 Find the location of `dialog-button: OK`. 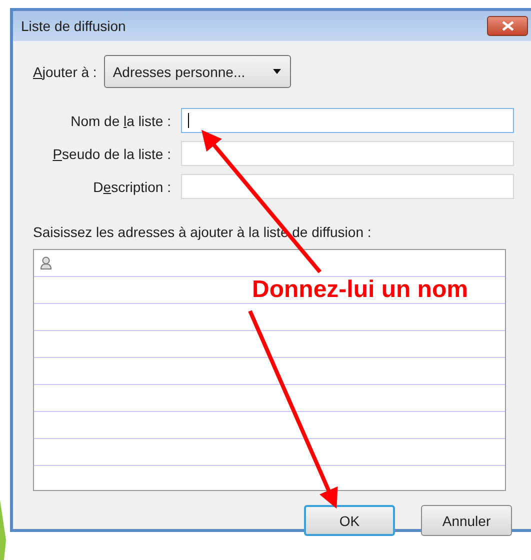

dialog-button: OK is located at coordinates (349, 520).